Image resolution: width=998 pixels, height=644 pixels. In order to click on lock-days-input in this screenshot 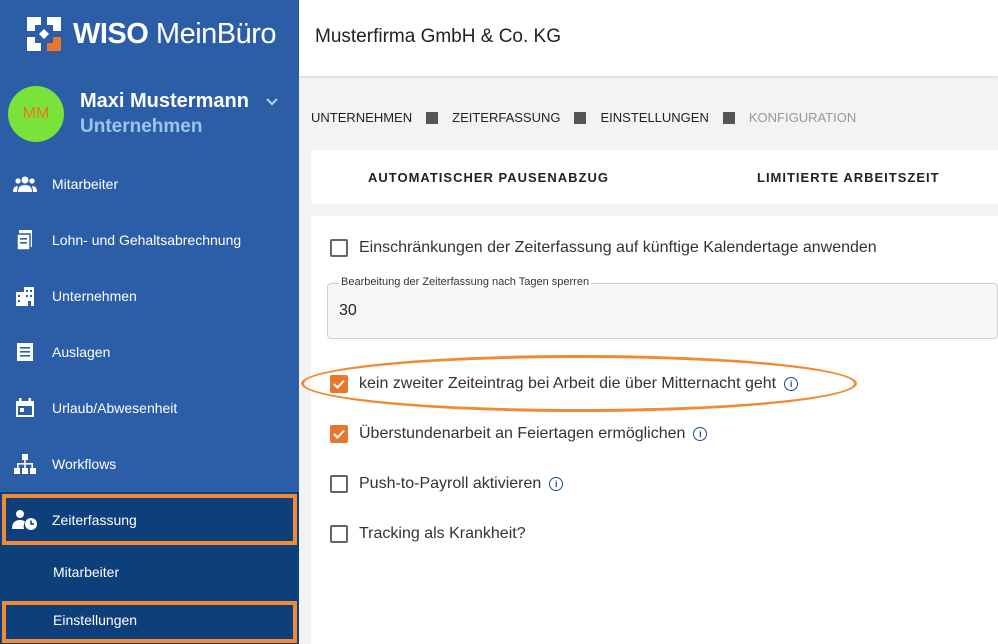, I will do `click(489, 311)`.